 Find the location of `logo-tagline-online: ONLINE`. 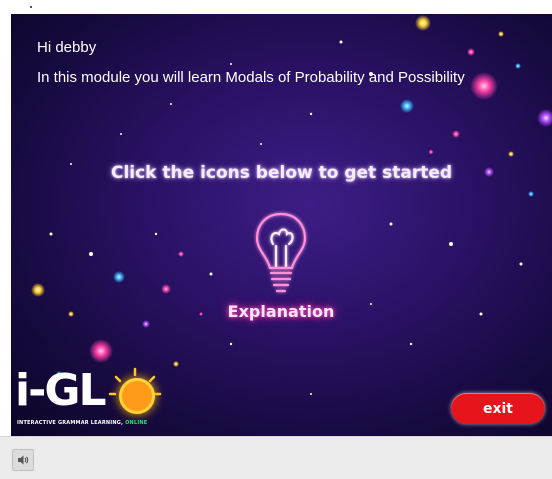

logo-tagline-online: ONLINE is located at coordinates (136, 423).